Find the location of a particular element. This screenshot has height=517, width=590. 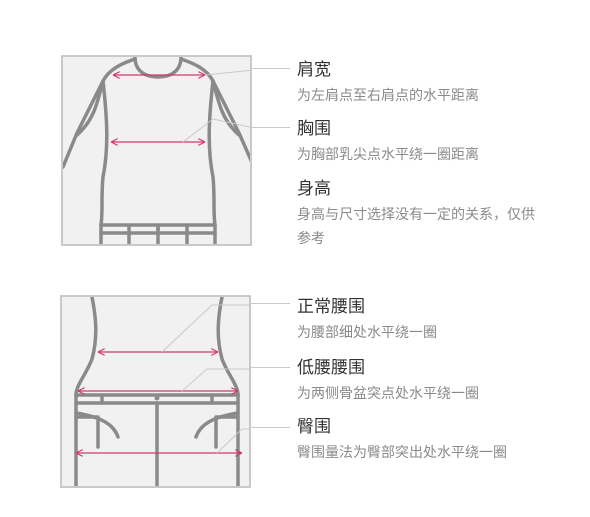

pants-icon is located at coordinates (161, 391).